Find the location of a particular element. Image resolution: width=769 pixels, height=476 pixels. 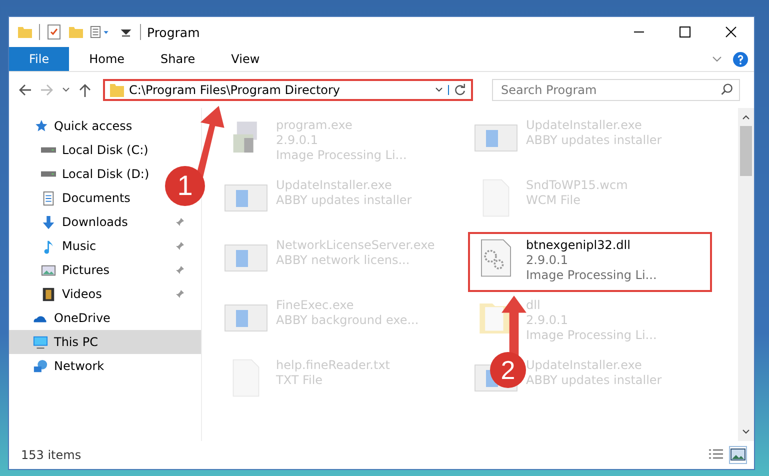

document-icon is located at coordinates (48, 198).